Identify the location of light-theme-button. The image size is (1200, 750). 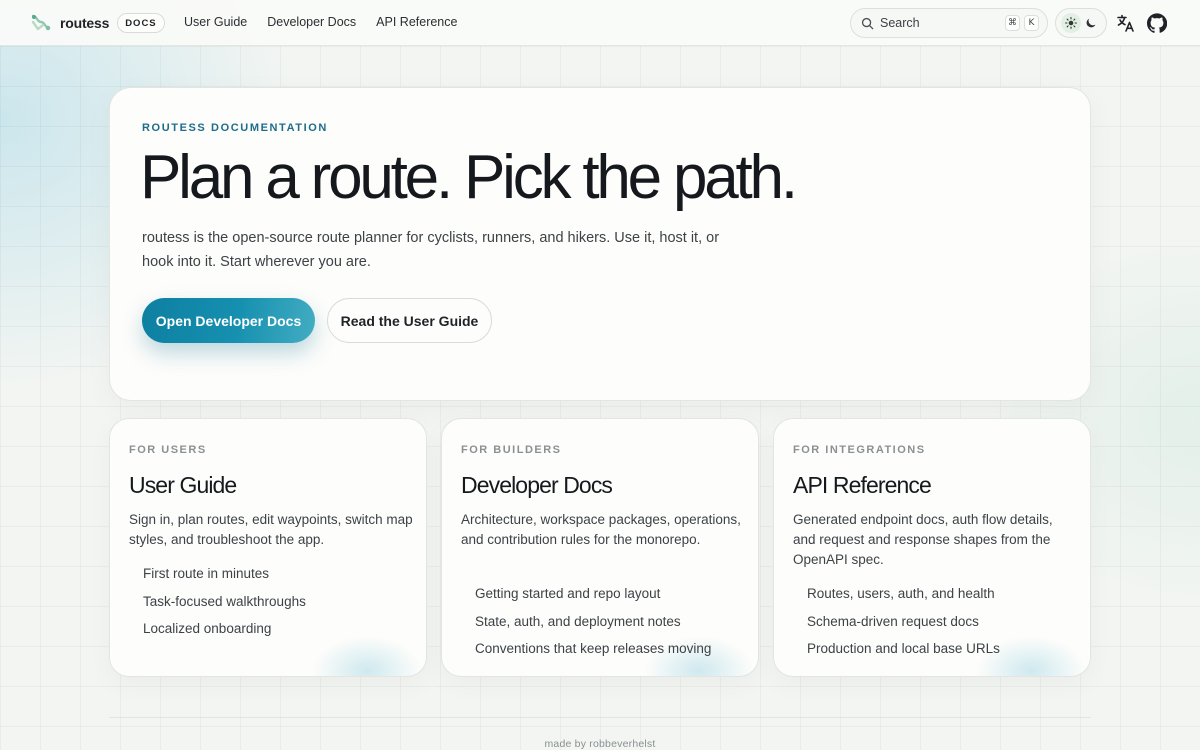
(1071, 23).